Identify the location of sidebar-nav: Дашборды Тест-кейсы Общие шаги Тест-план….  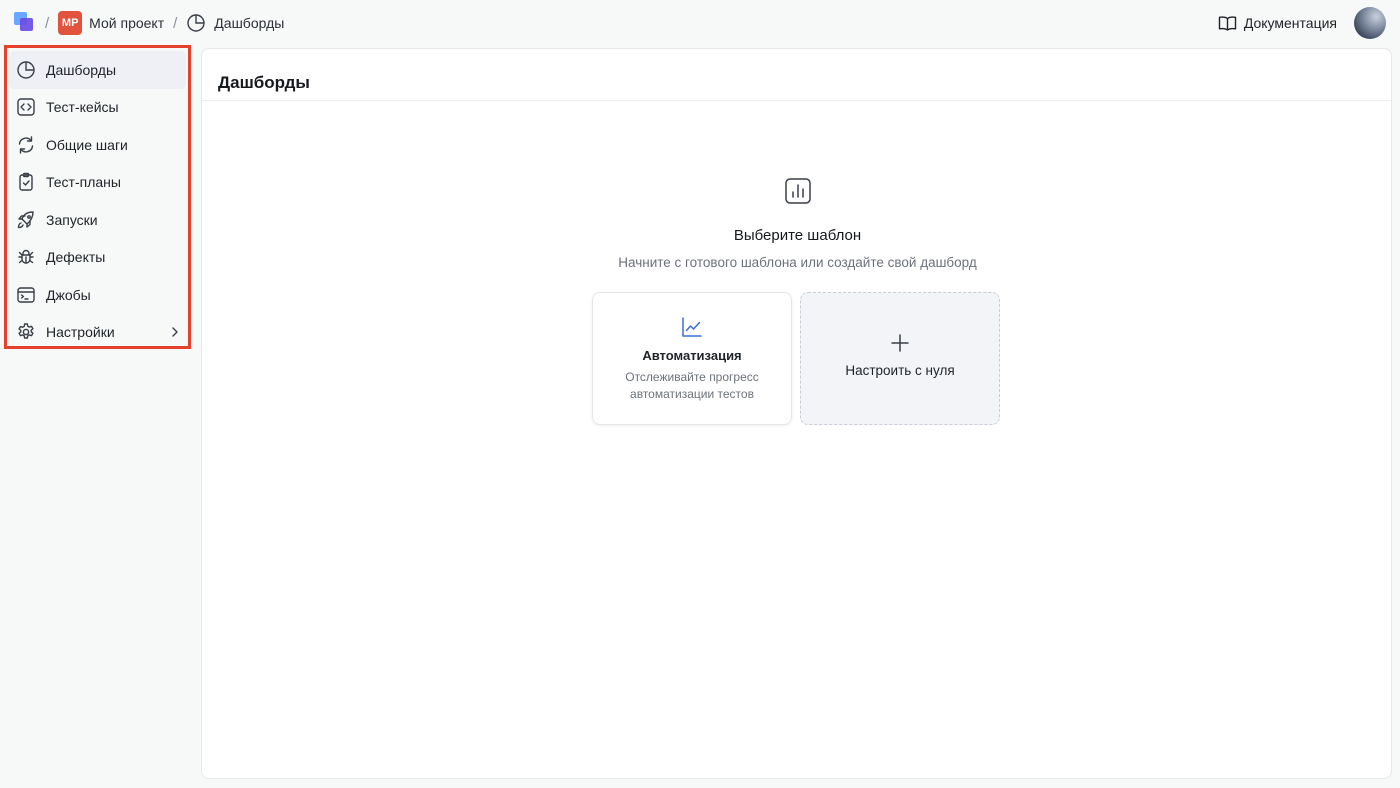
(97, 197).